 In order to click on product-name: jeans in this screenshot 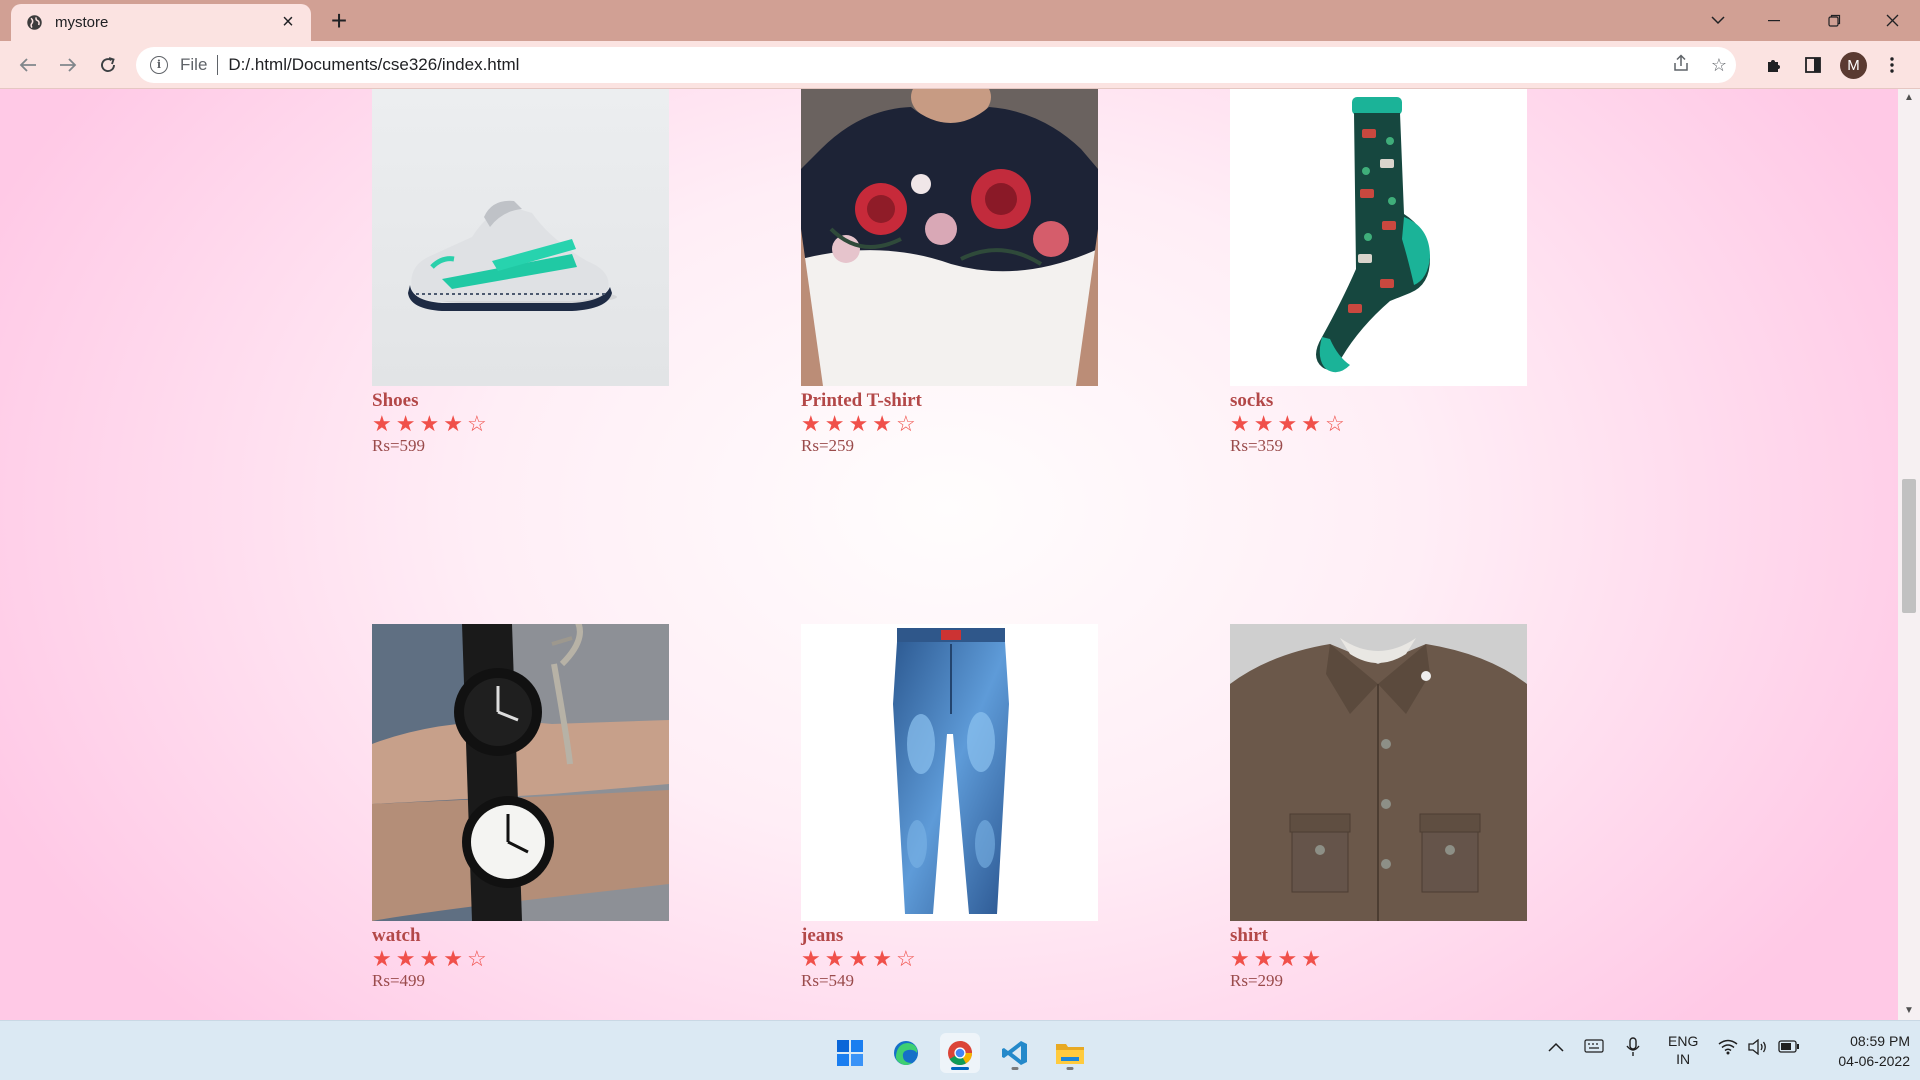, I will do `click(949, 936)`.